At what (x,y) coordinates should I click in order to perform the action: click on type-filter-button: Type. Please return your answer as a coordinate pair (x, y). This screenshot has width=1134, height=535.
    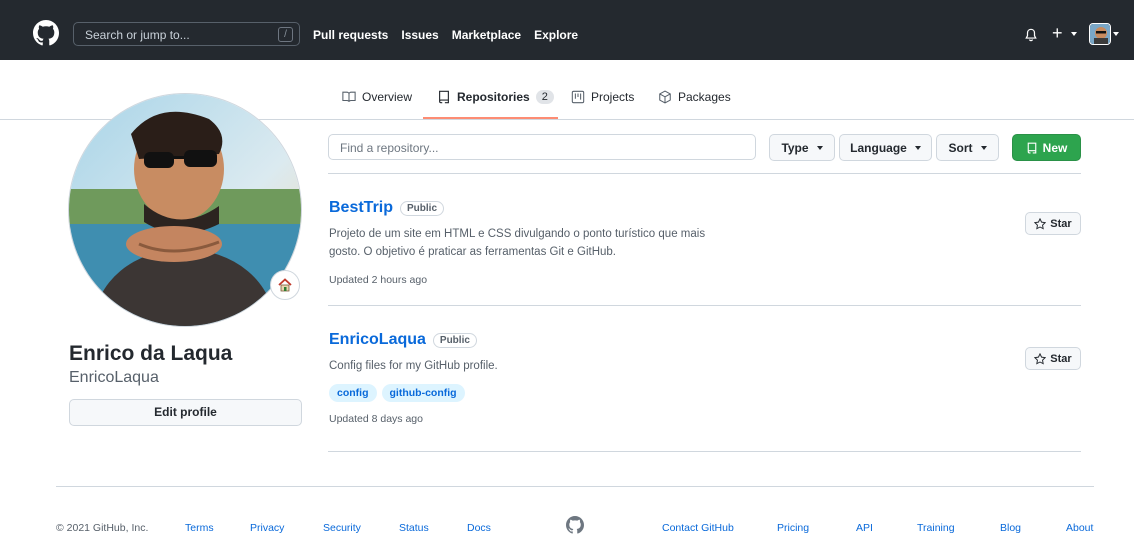
    Looking at the image, I should click on (802, 147).